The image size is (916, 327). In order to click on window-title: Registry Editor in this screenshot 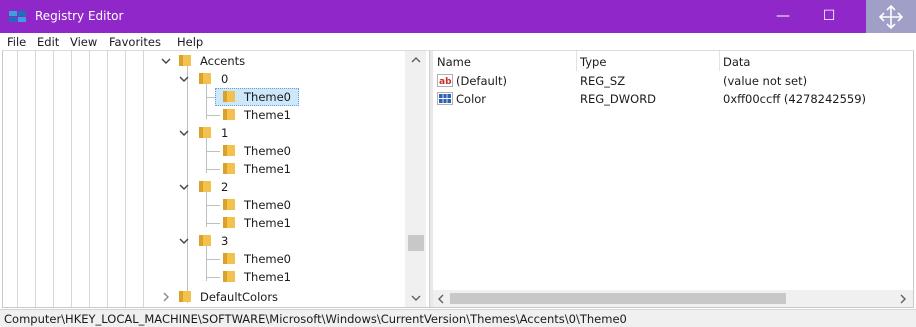, I will do `click(79, 16)`.